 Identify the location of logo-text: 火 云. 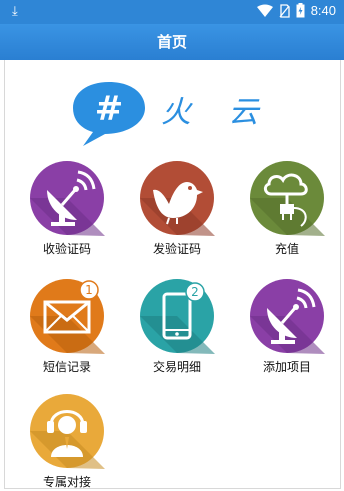
(217, 112).